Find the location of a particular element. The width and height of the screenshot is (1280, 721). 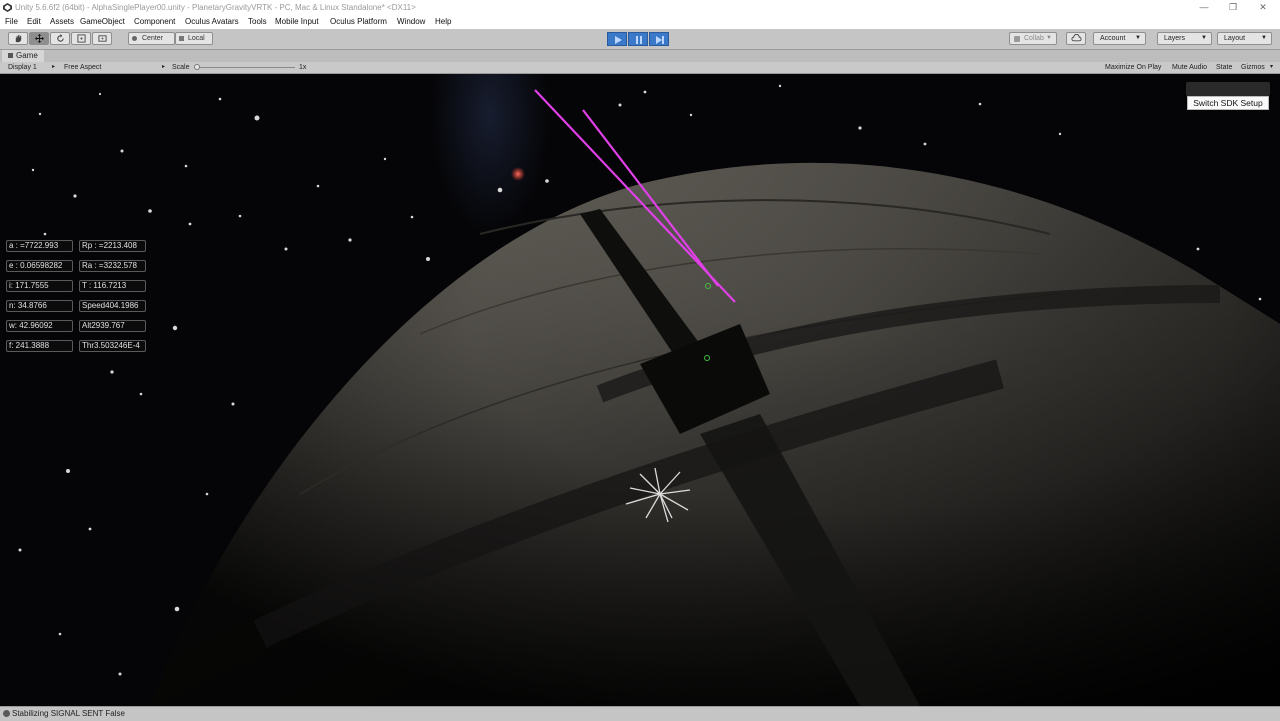

argument-periapsis-field: w: 42.96092 is located at coordinates (39, 326).